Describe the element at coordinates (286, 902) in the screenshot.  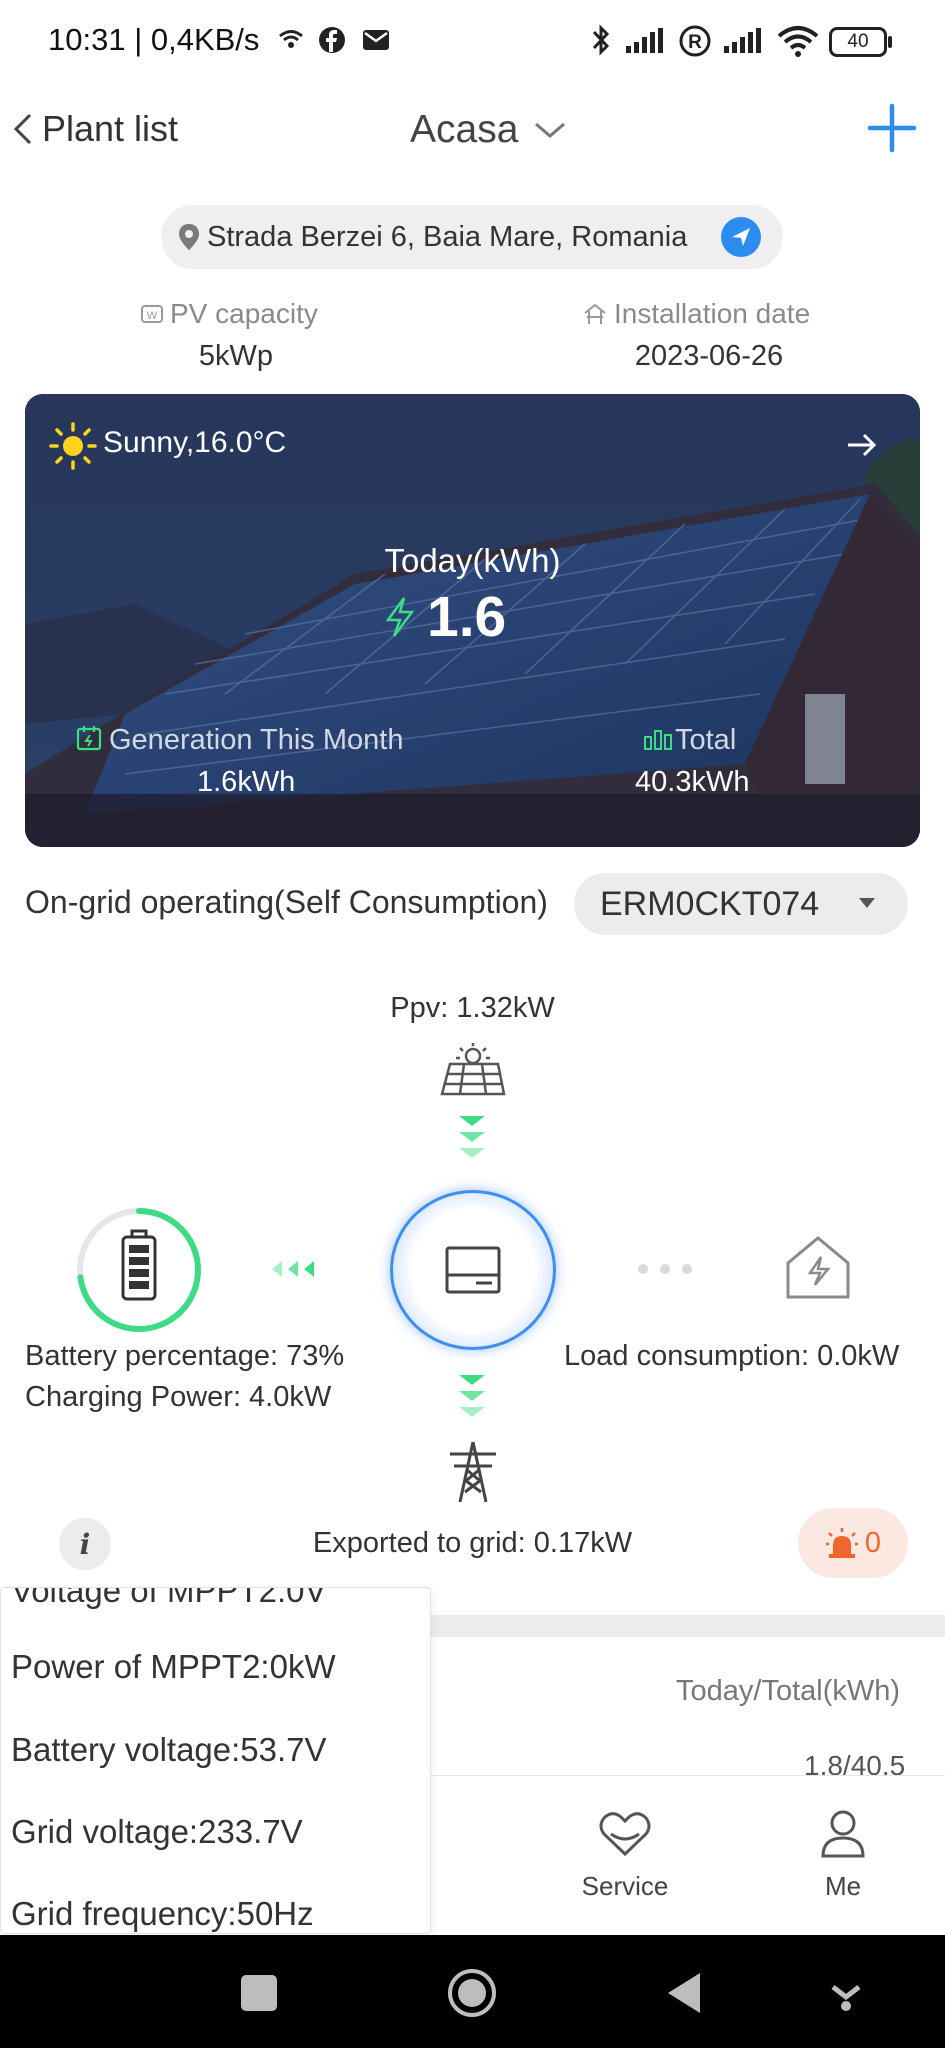
I see `operating-mode: On-grid operating(Self Consumption)` at that location.